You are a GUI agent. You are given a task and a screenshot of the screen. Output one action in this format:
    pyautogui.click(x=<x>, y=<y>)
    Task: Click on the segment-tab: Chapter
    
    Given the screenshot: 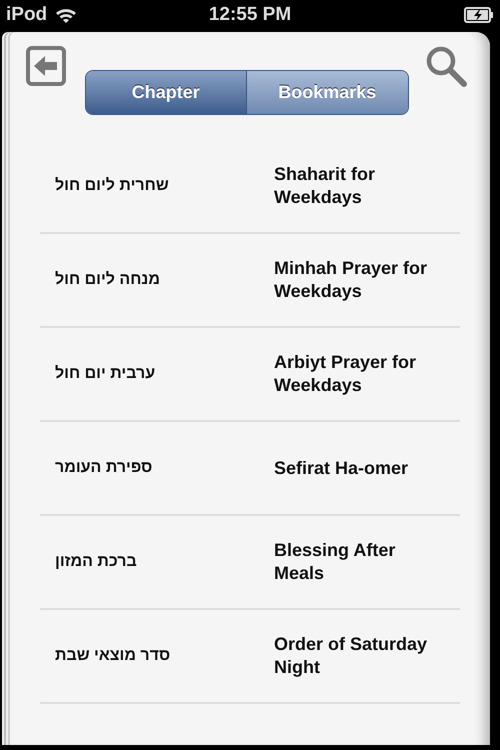 What is the action you would take?
    pyautogui.click(x=166, y=92)
    